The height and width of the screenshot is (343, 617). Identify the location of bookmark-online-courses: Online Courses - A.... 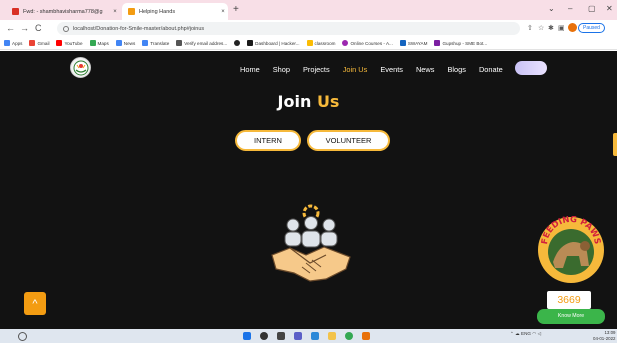
(367, 43).